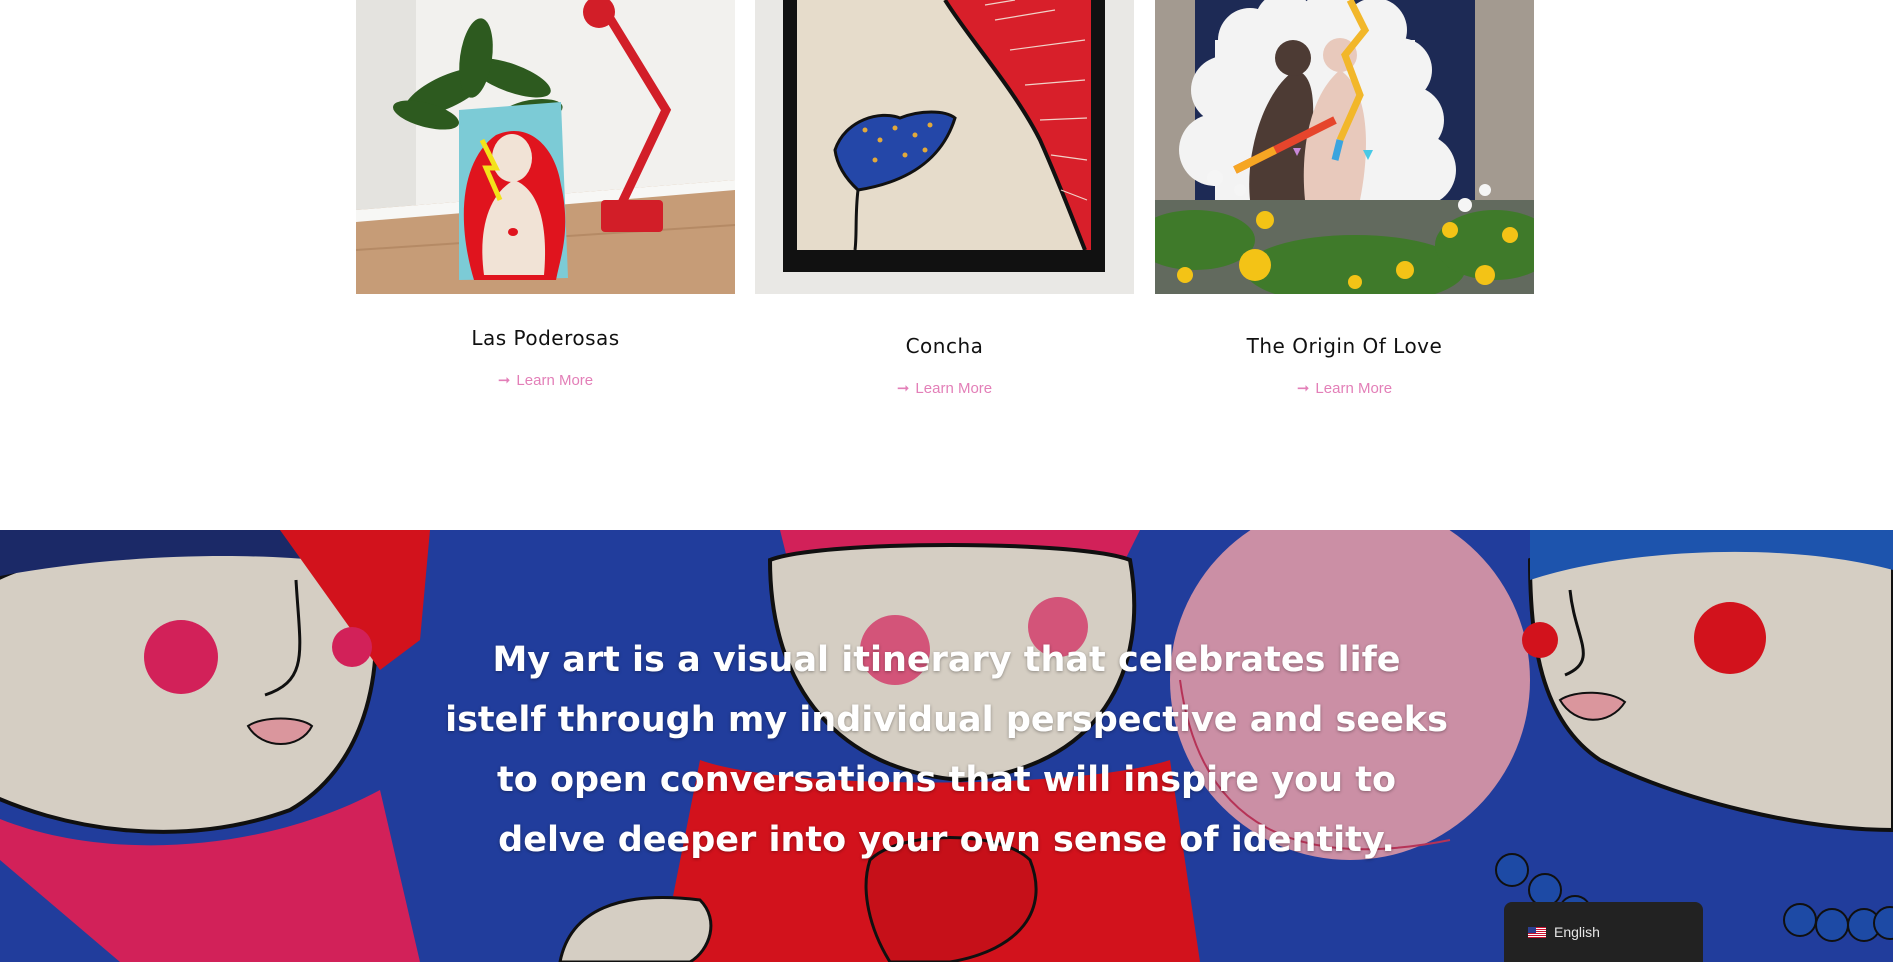 This screenshot has width=1893, height=962. Describe the element at coordinates (1603, 932) in the screenshot. I see `language-switcher: English` at that location.